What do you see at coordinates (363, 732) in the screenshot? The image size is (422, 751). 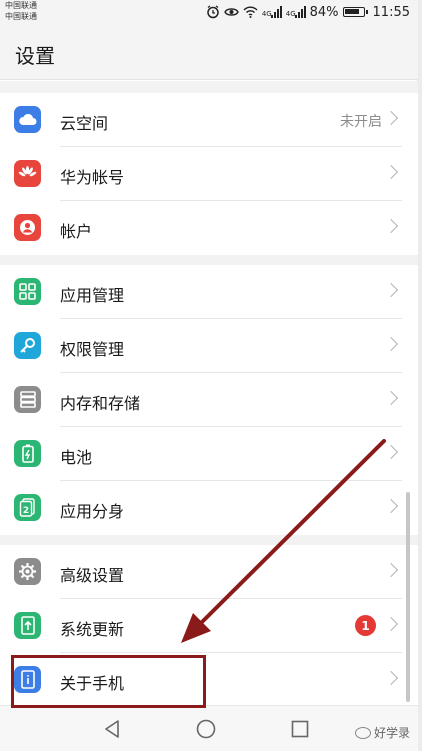 I see `wechat-icon` at bounding box center [363, 732].